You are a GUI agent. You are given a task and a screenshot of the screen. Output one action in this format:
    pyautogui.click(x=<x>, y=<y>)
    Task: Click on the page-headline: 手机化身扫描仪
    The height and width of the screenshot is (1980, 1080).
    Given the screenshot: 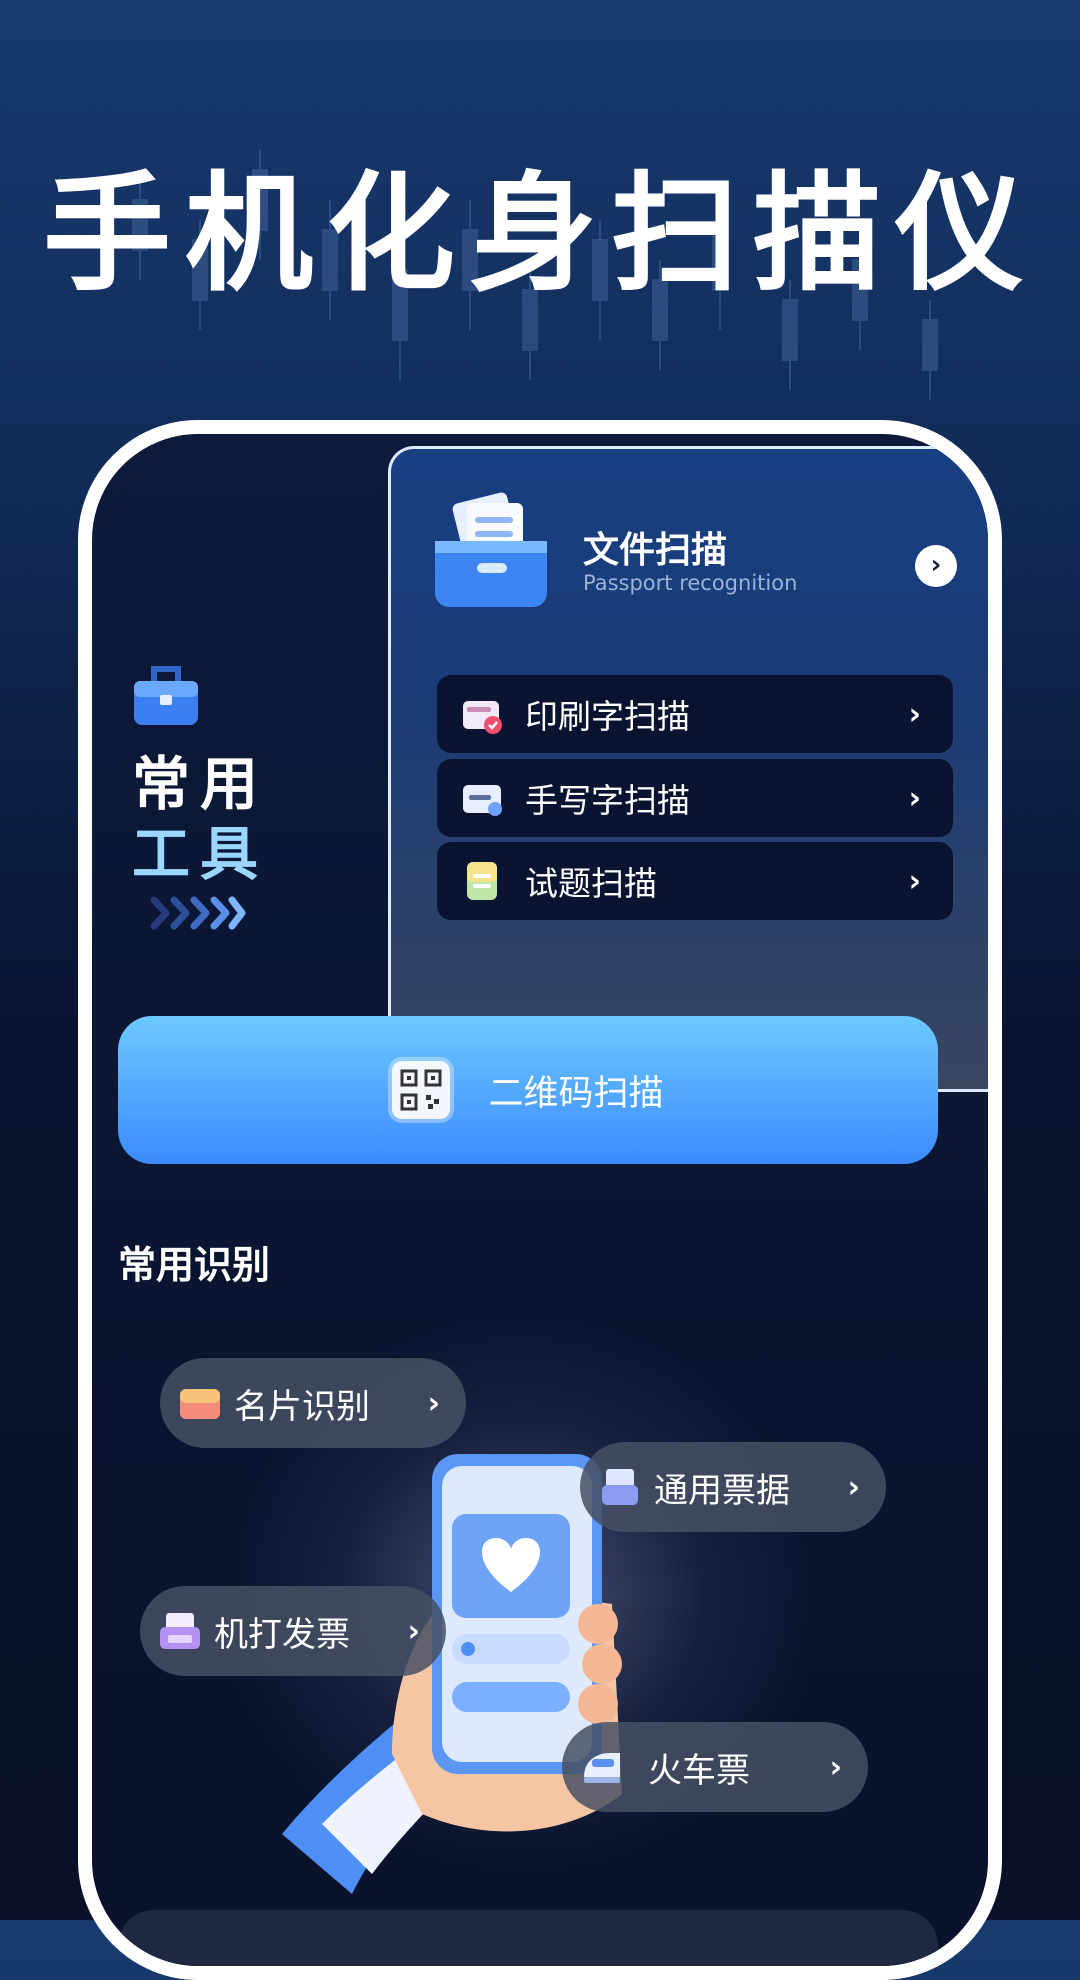 What is the action you would take?
    pyautogui.click(x=539, y=234)
    